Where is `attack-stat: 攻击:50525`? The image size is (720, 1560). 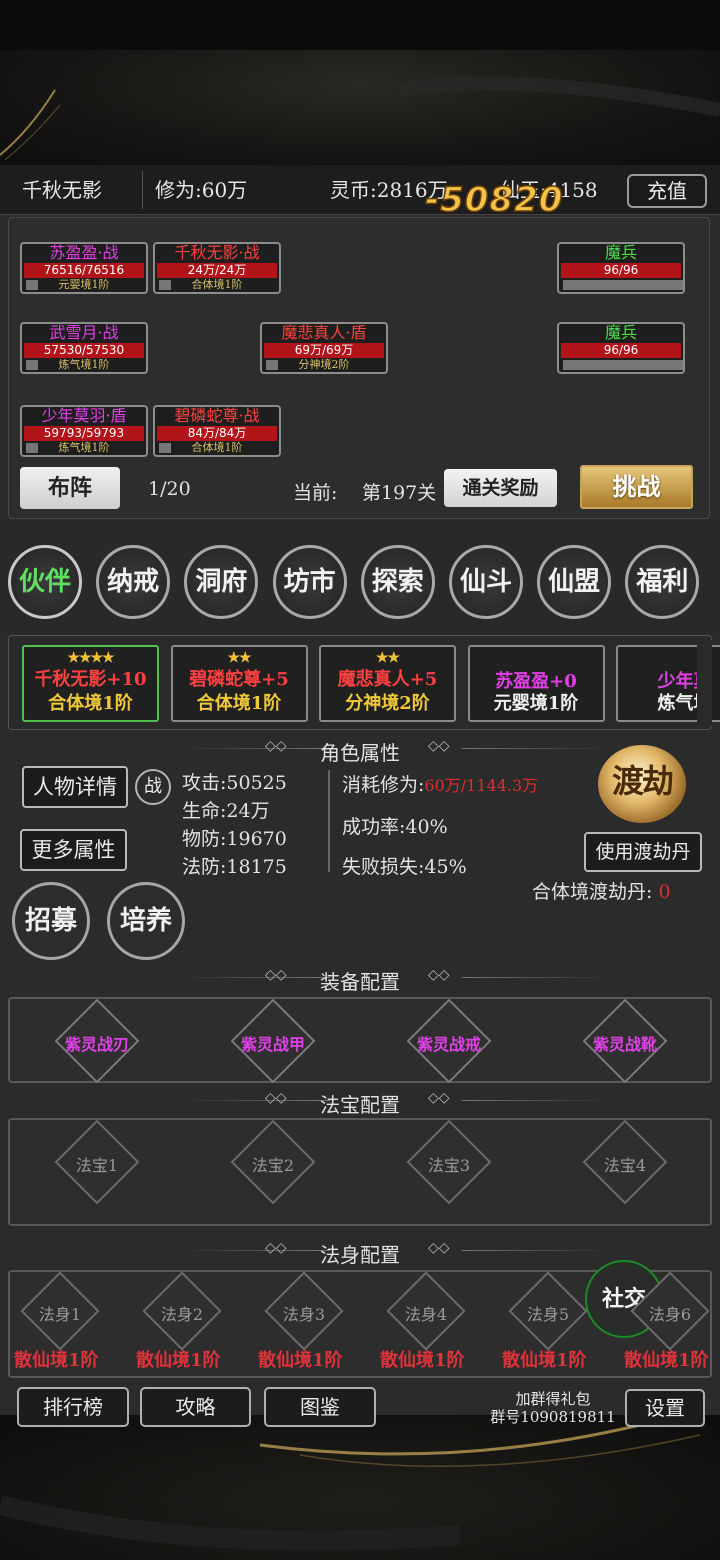 attack-stat: 攻击:50525 is located at coordinates (234, 783).